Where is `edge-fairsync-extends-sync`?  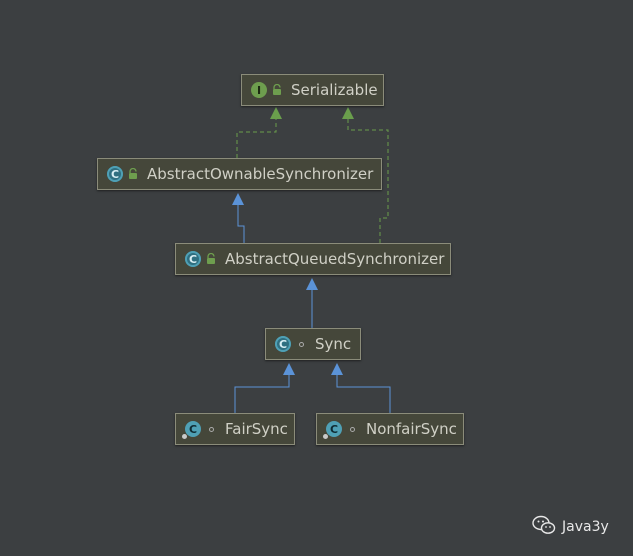 edge-fairsync-extends-sync is located at coordinates (264, 388).